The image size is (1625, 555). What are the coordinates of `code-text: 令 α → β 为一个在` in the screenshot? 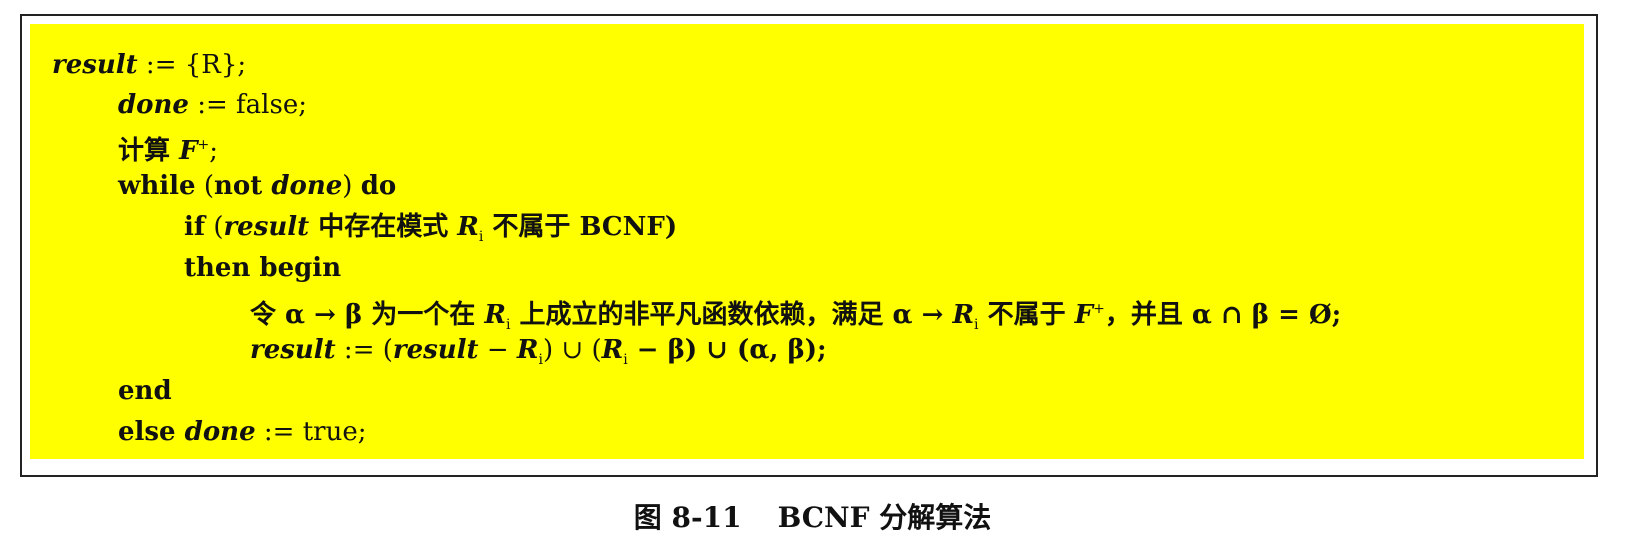 It's located at (367, 315).